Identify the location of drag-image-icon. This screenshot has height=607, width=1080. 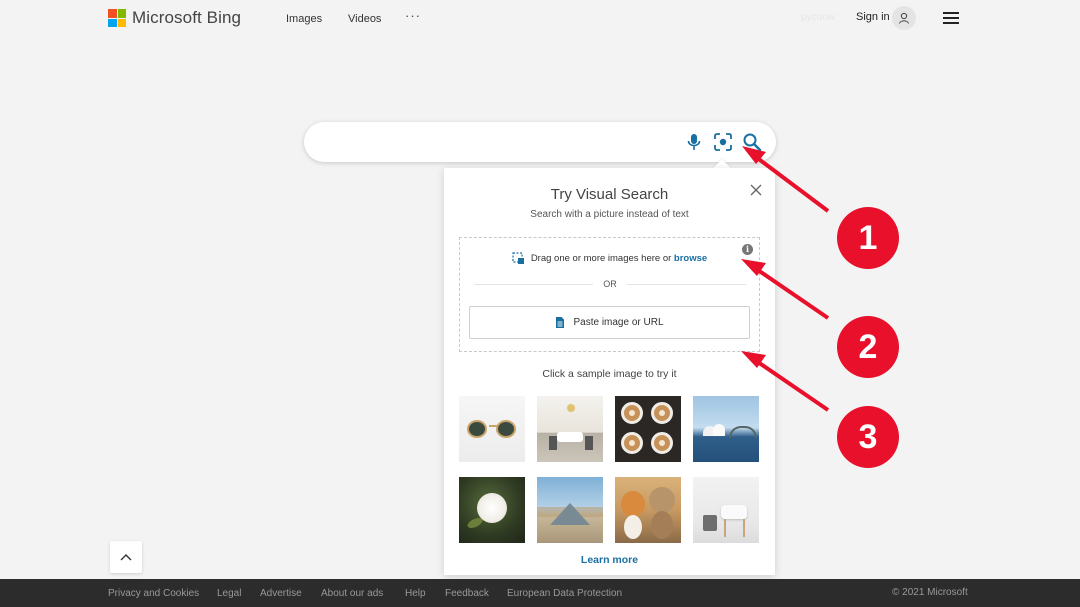
(518, 258).